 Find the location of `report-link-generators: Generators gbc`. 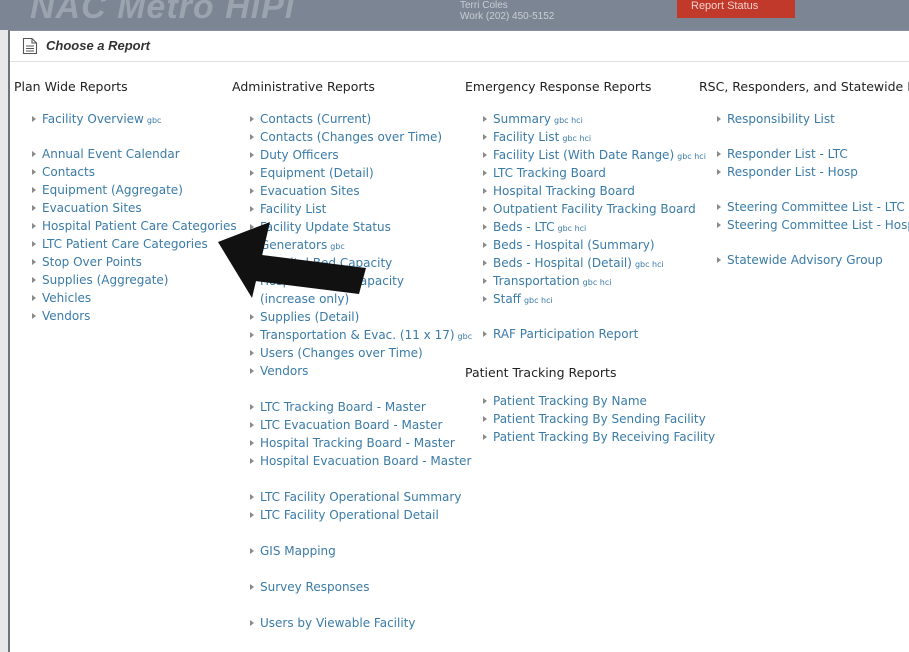

report-link-generators: Generators gbc is located at coordinates (297, 246).